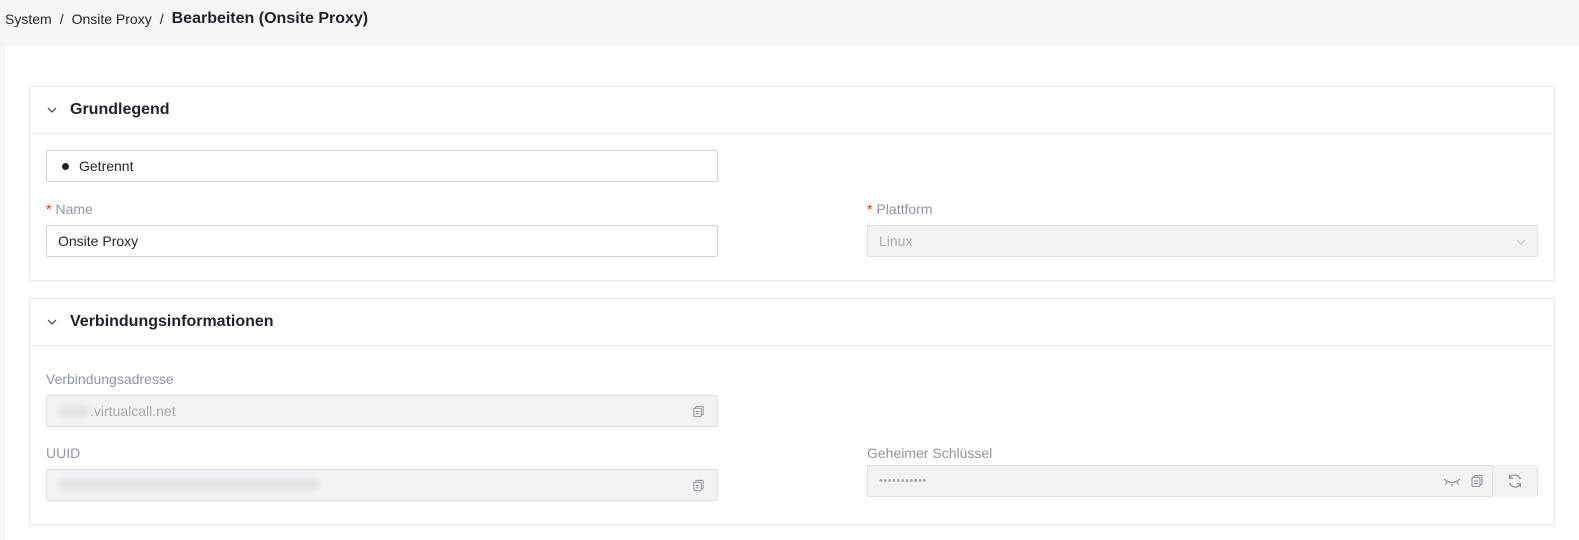 This screenshot has width=1579, height=540. I want to click on uuid-label: UUID, so click(63, 453).